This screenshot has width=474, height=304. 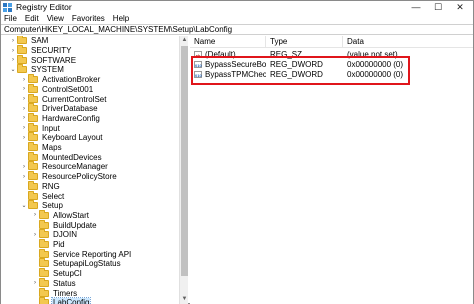 I want to click on menu-view: View, so click(x=56, y=18).